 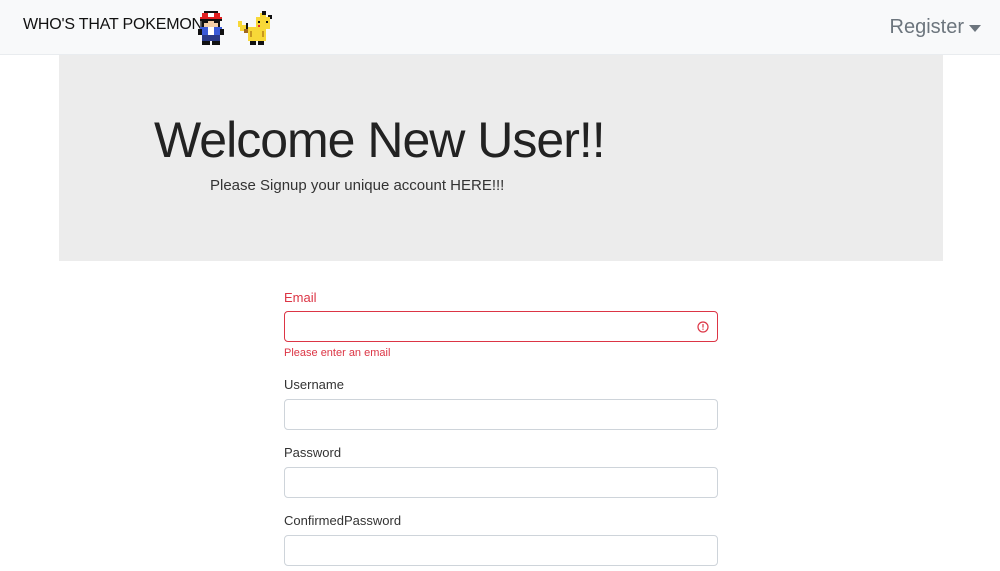 I want to click on error-icon, so click(x=703, y=327).